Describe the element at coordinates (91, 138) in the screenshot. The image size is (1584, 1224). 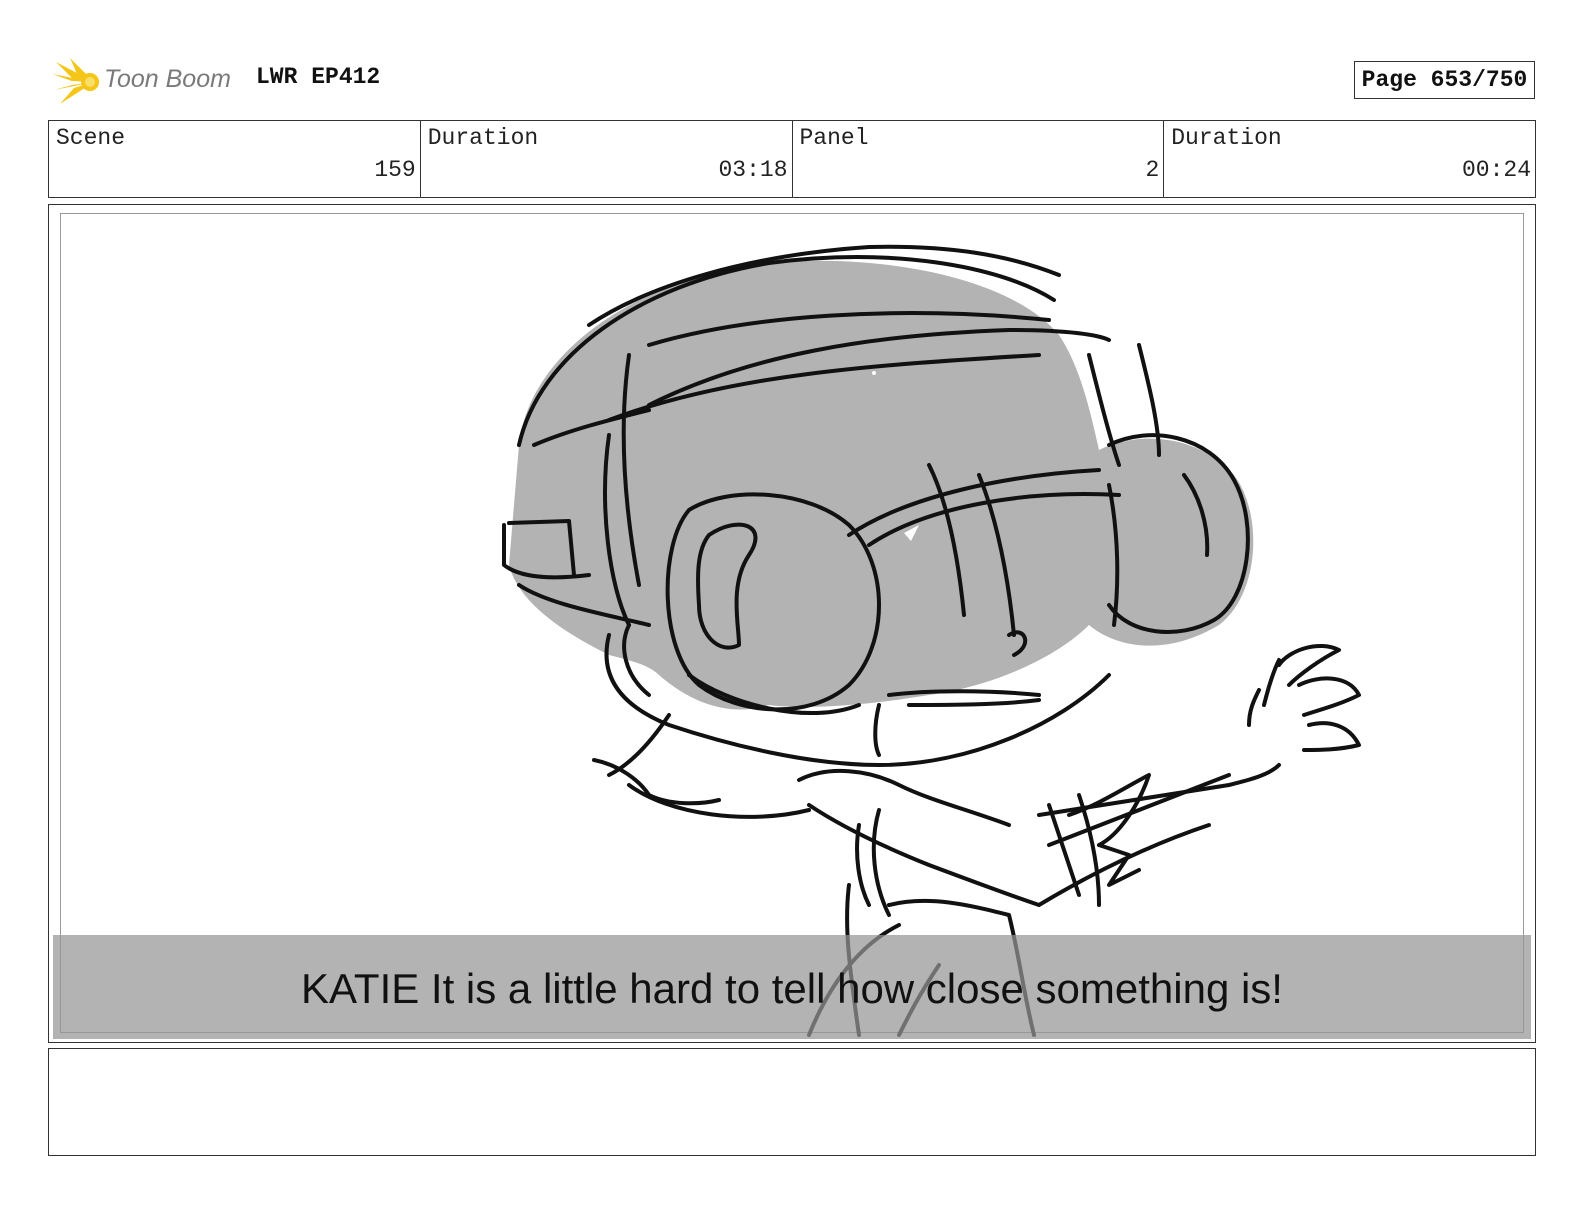
I see `scene-label: Scene` at that location.